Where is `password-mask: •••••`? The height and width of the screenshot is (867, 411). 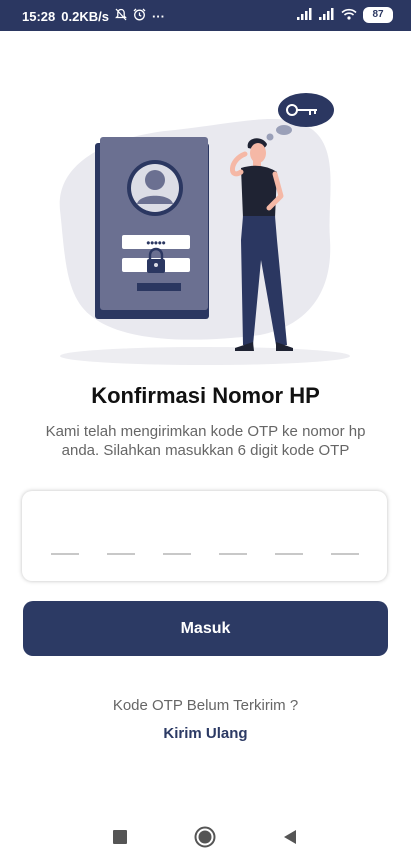 password-mask: ••••• is located at coordinates (155, 244).